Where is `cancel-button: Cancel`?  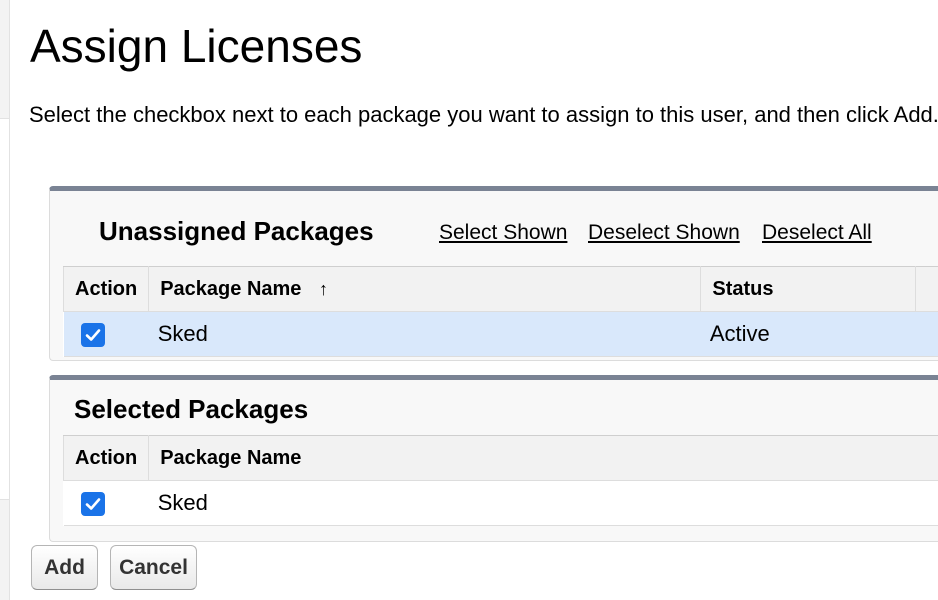
cancel-button: Cancel is located at coordinates (153, 567).